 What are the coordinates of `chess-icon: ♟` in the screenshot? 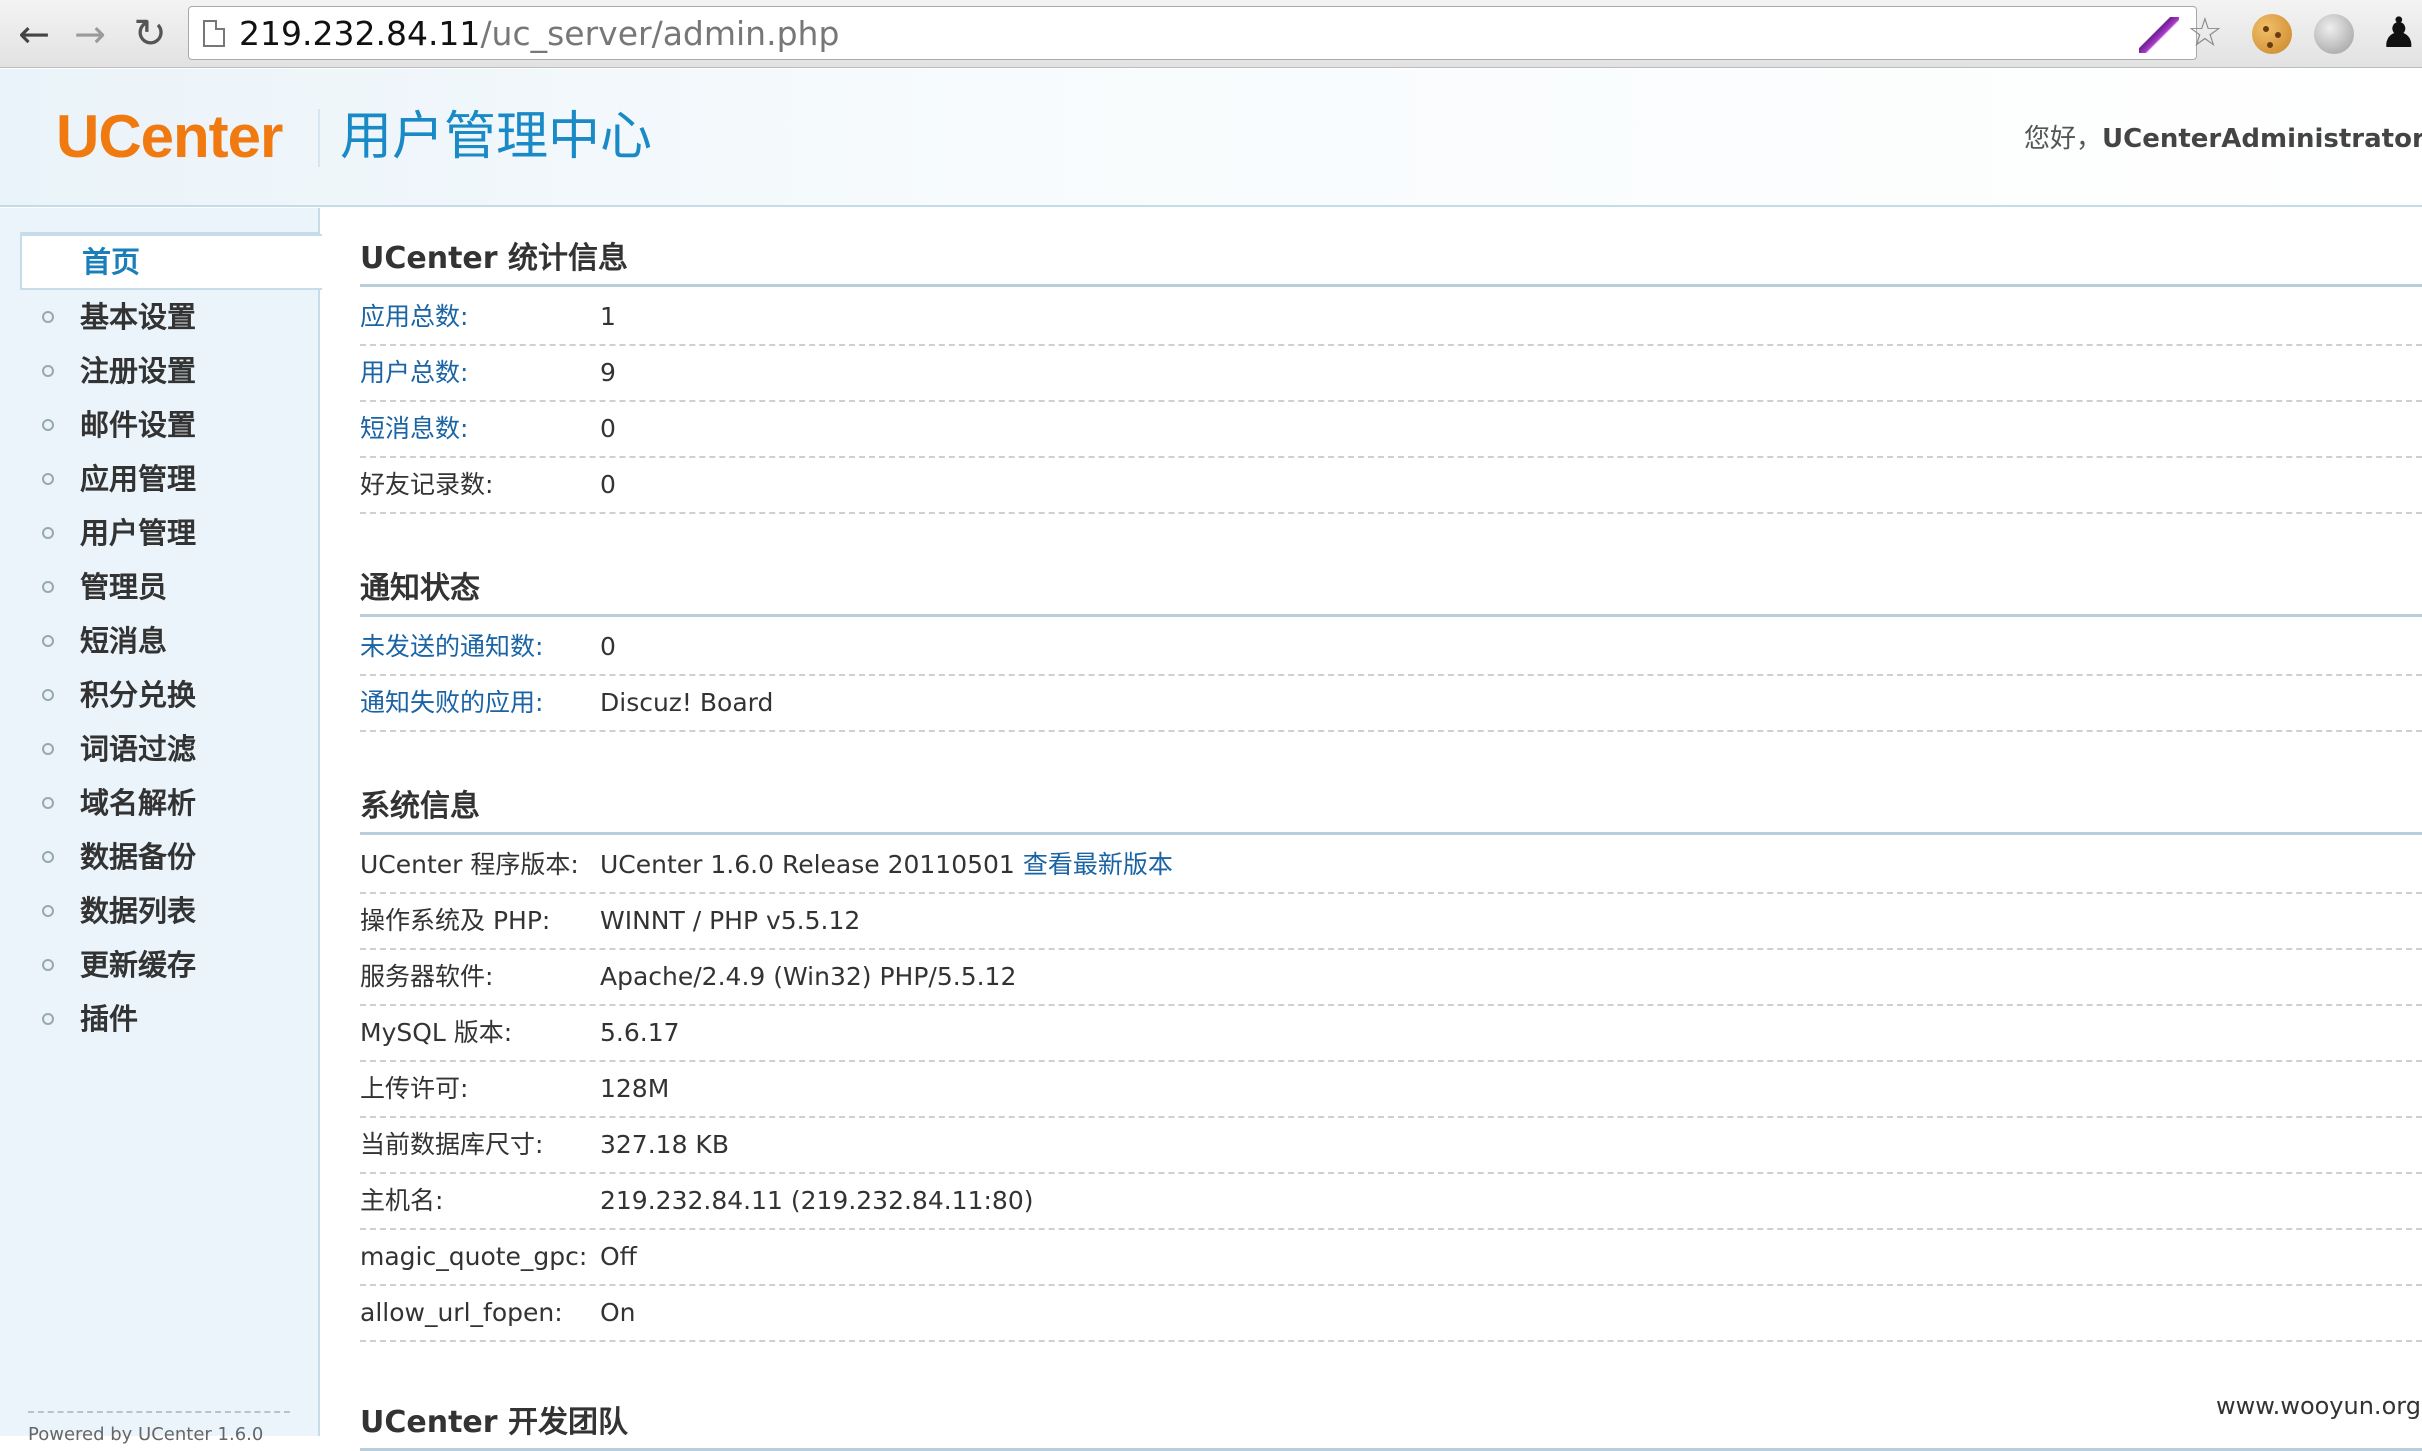 It's located at (2399, 33).